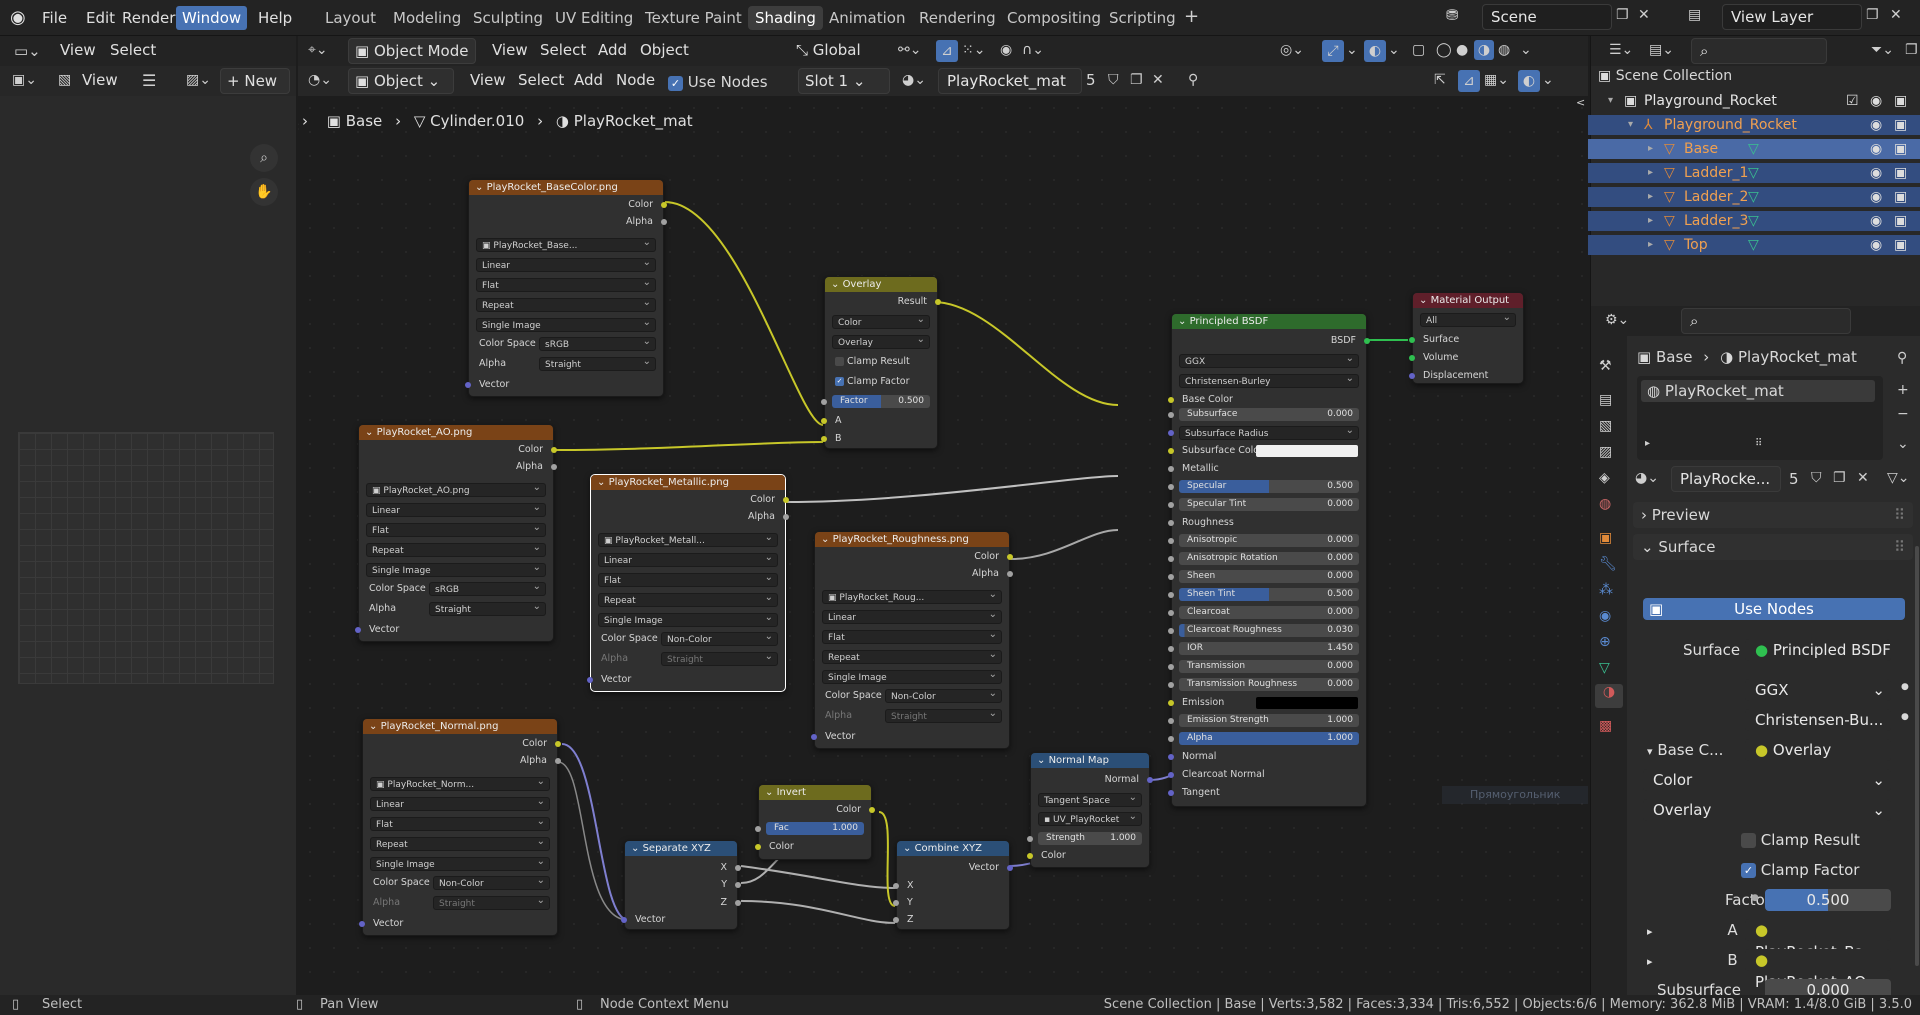 The image size is (1920, 1015). I want to click on slot-dropdown: Slot 1 ⌄, so click(844, 81).